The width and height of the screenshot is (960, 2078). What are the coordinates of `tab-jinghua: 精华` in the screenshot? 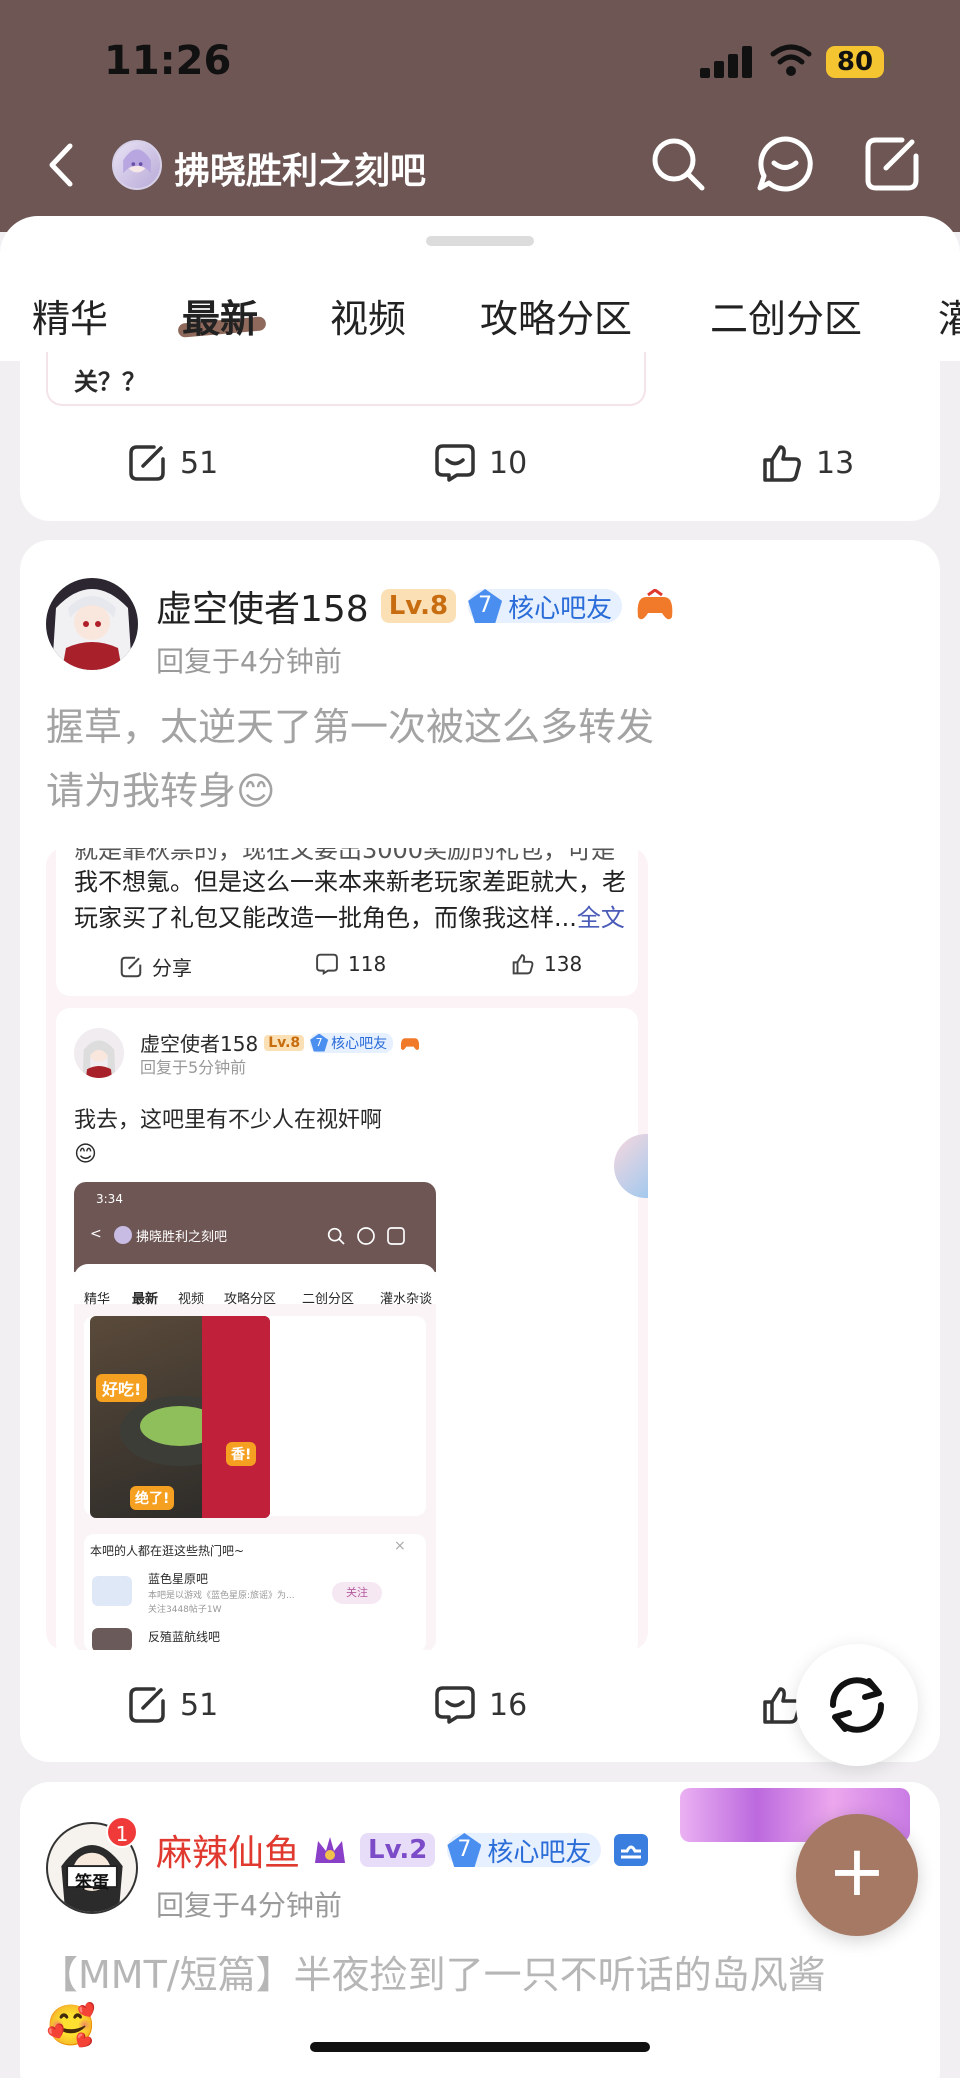 It's located at (70, 315).